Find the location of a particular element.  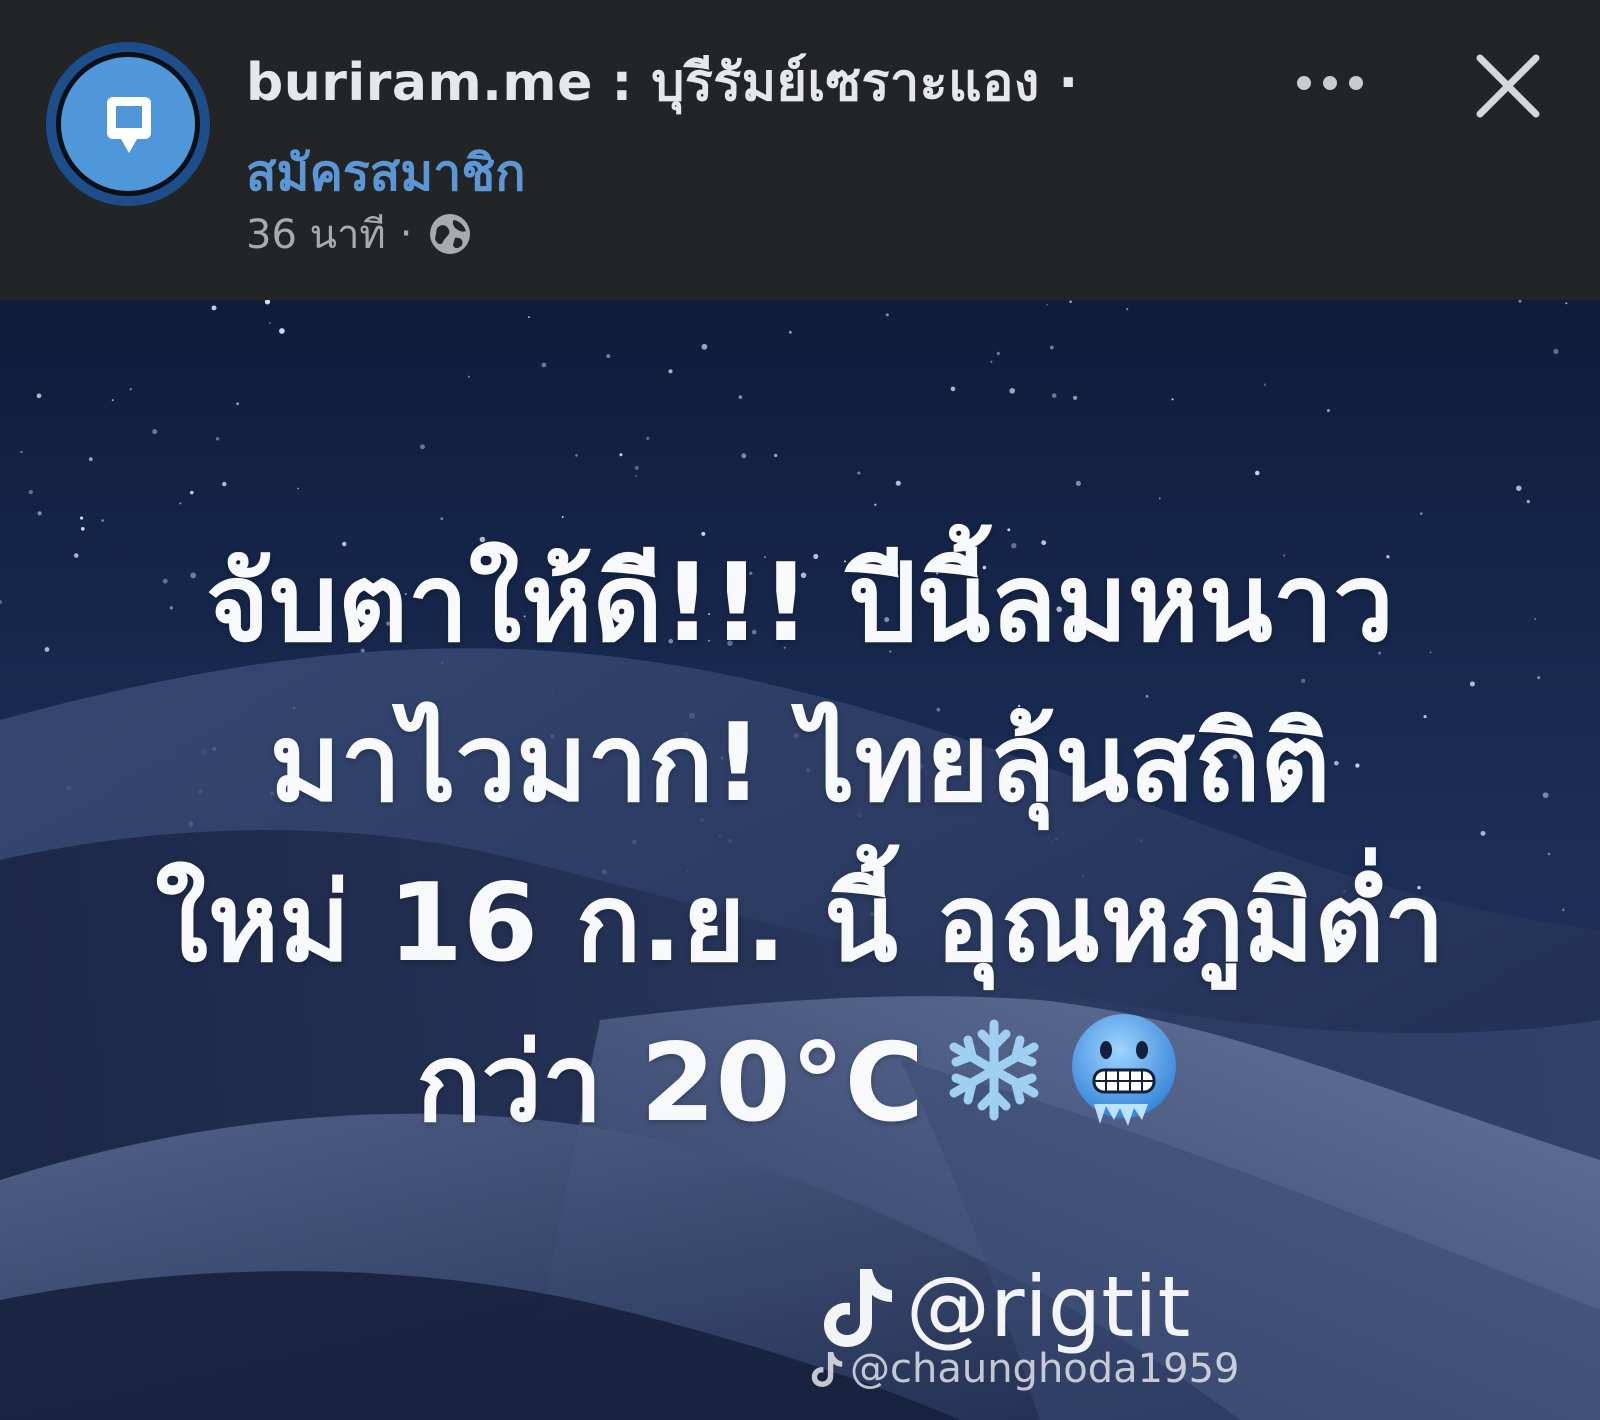

video-watermark: @chaunghoda1959 is located at coordinates (1024, 1369).